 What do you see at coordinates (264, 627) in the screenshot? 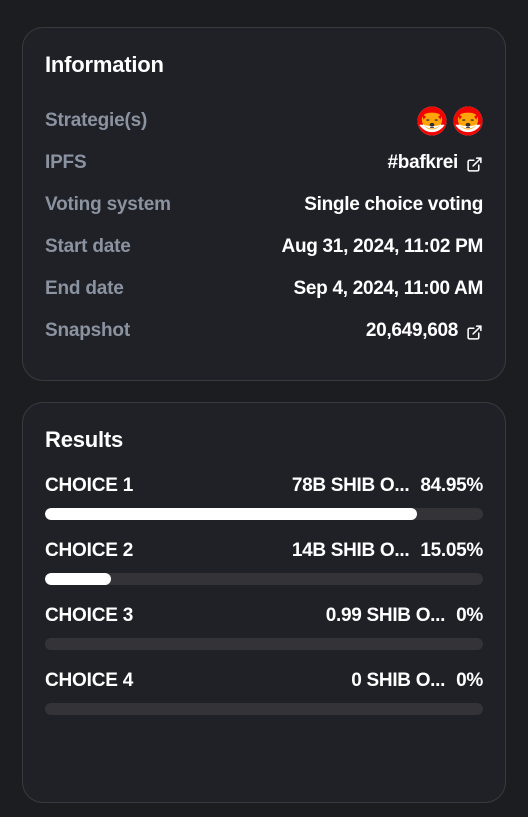
I see `result-choice-row: CHOICE 3 0.99 SHIB O... 0%` at bounding box center [264, 627].